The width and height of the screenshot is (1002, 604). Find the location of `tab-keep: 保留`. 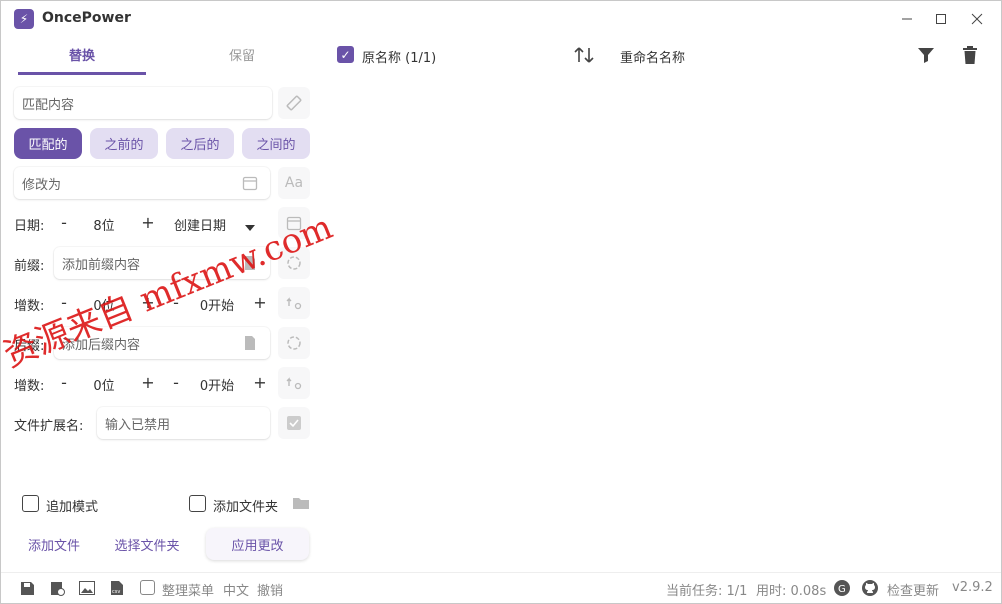

tab-keep: 保留 is located at coordinates (242, 60).